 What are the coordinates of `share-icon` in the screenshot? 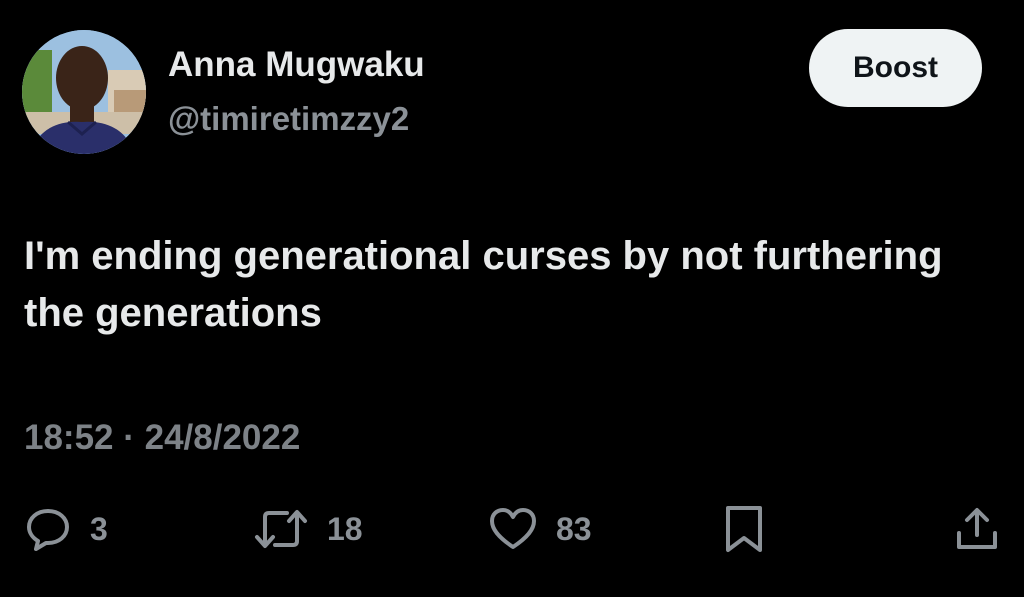 It's located at (977, 528).